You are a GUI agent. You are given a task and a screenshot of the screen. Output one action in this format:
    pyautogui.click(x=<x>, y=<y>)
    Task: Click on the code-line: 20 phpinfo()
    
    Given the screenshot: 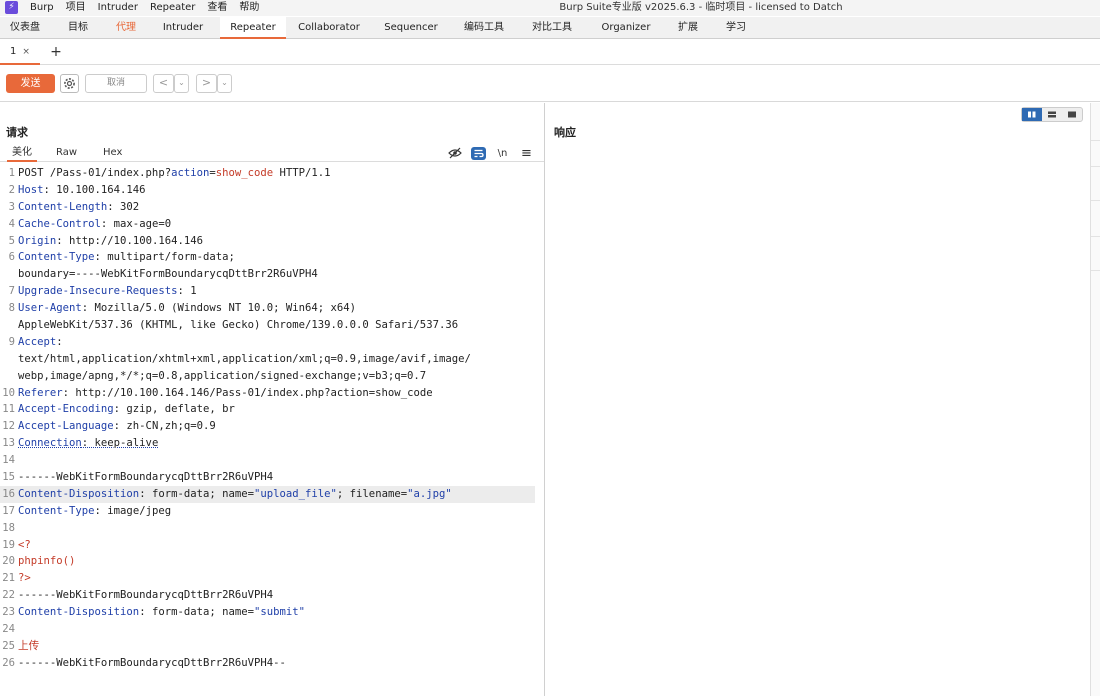 What is the action you would take?
    pyautogui.click(x=272, y=561)
    